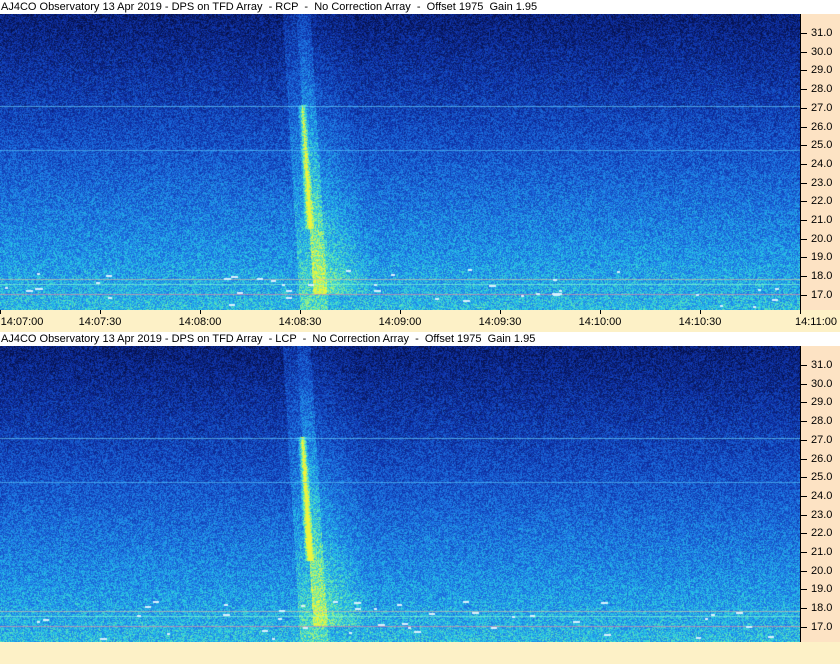 This screenshot has width=840, height=664. Describe the element at coordinates (22, 322) in the screenshot. I see `time-tick-label: 14:07:00` at that location.